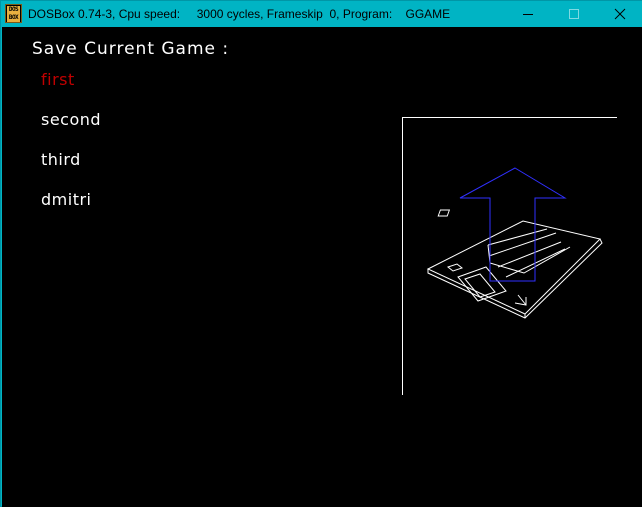 Image resolution: width=642 pixels, height=507 pixels. What do you see at coordinates (13, 10) in the screenshot?
I see `app-icon-text-top: DOS` at bounding box center [13, 10].